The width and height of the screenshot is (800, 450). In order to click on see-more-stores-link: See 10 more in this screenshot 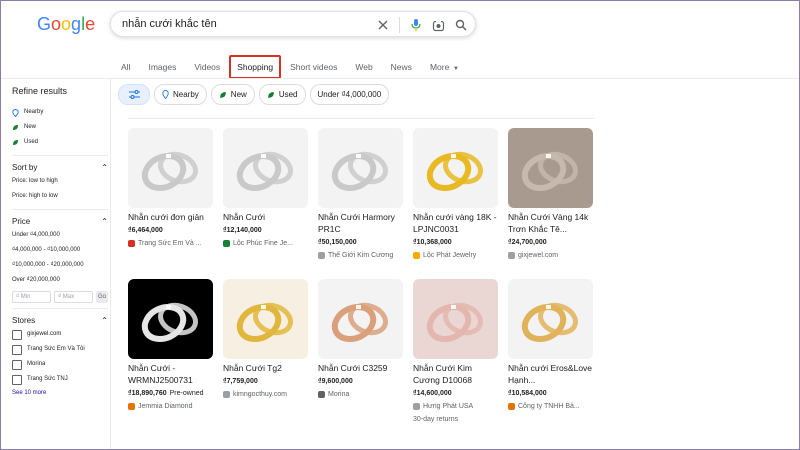, I will do `click(60, 393)`.